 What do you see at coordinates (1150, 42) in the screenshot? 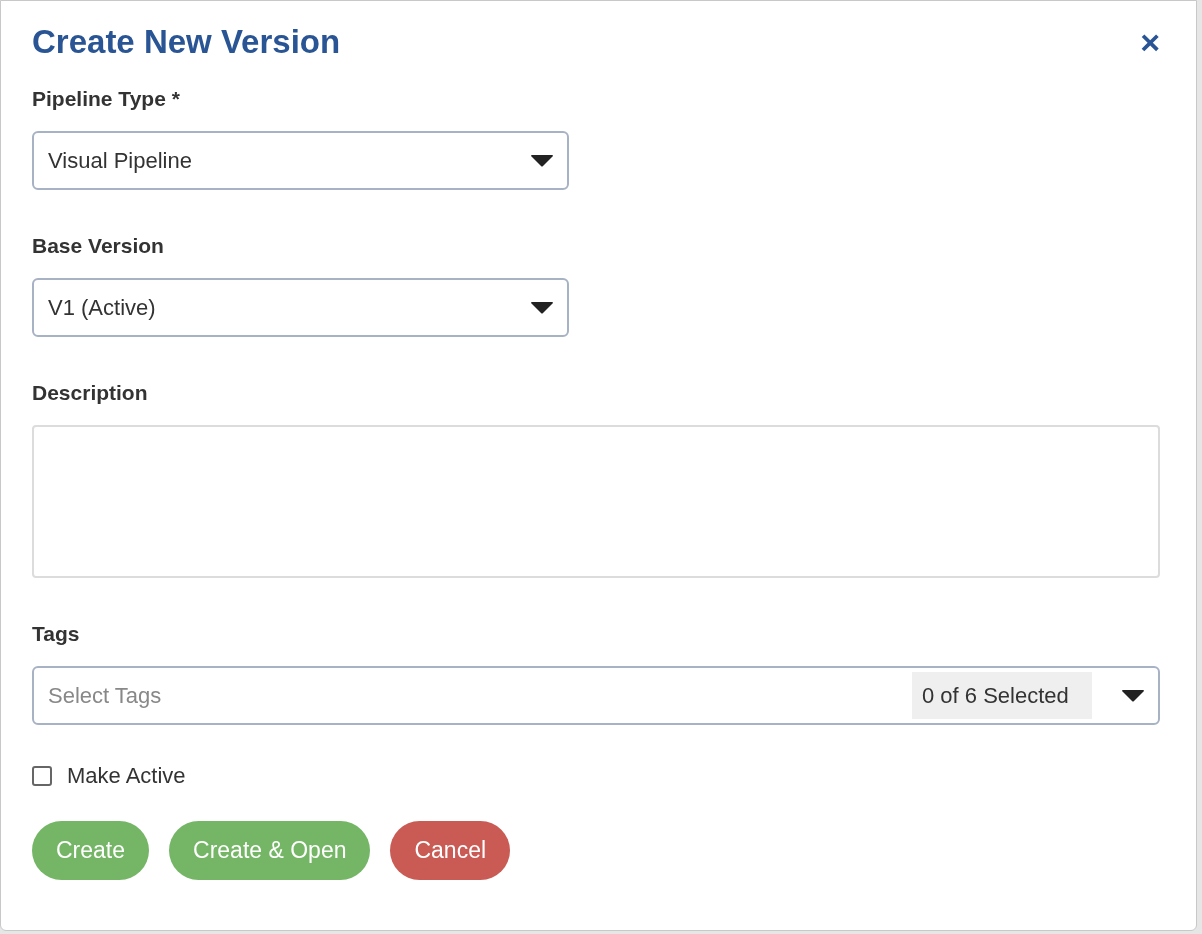
I see `close-button: ×` at bounding box center [1150, 42].